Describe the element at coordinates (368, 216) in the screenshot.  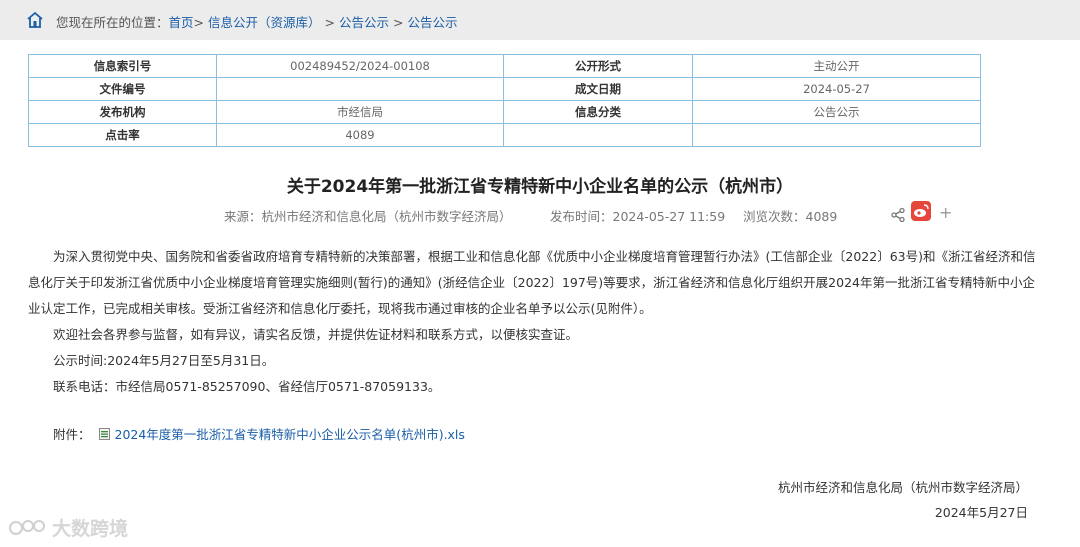
I see `article-source: 来源：杭州市经济和信息化局（杭州市数字经济局）` at that location.